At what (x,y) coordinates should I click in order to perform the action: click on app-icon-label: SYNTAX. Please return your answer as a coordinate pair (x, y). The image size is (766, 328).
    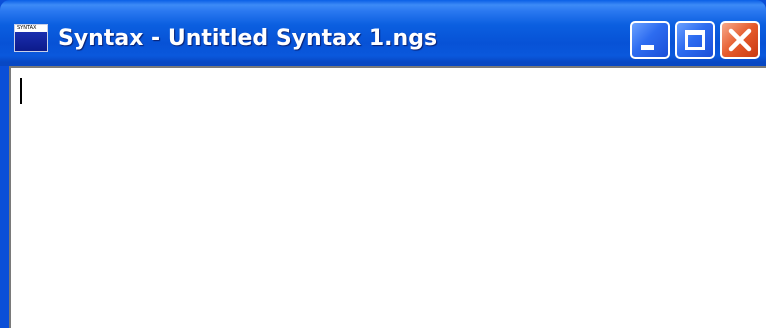
    Looking at the image, I should click on (27, 28).